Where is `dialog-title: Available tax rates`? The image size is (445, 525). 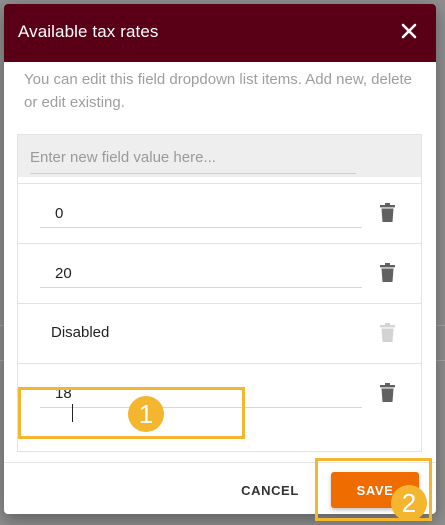
dialog-title: Available tax rates is located at coordinates (88, 31).